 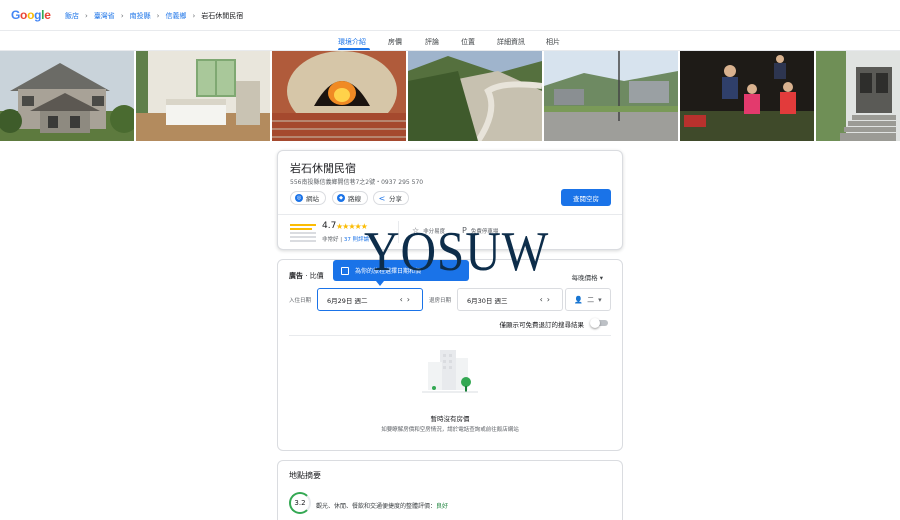 I want to click on free-cancel-toggle, so click(x=599, y=323).